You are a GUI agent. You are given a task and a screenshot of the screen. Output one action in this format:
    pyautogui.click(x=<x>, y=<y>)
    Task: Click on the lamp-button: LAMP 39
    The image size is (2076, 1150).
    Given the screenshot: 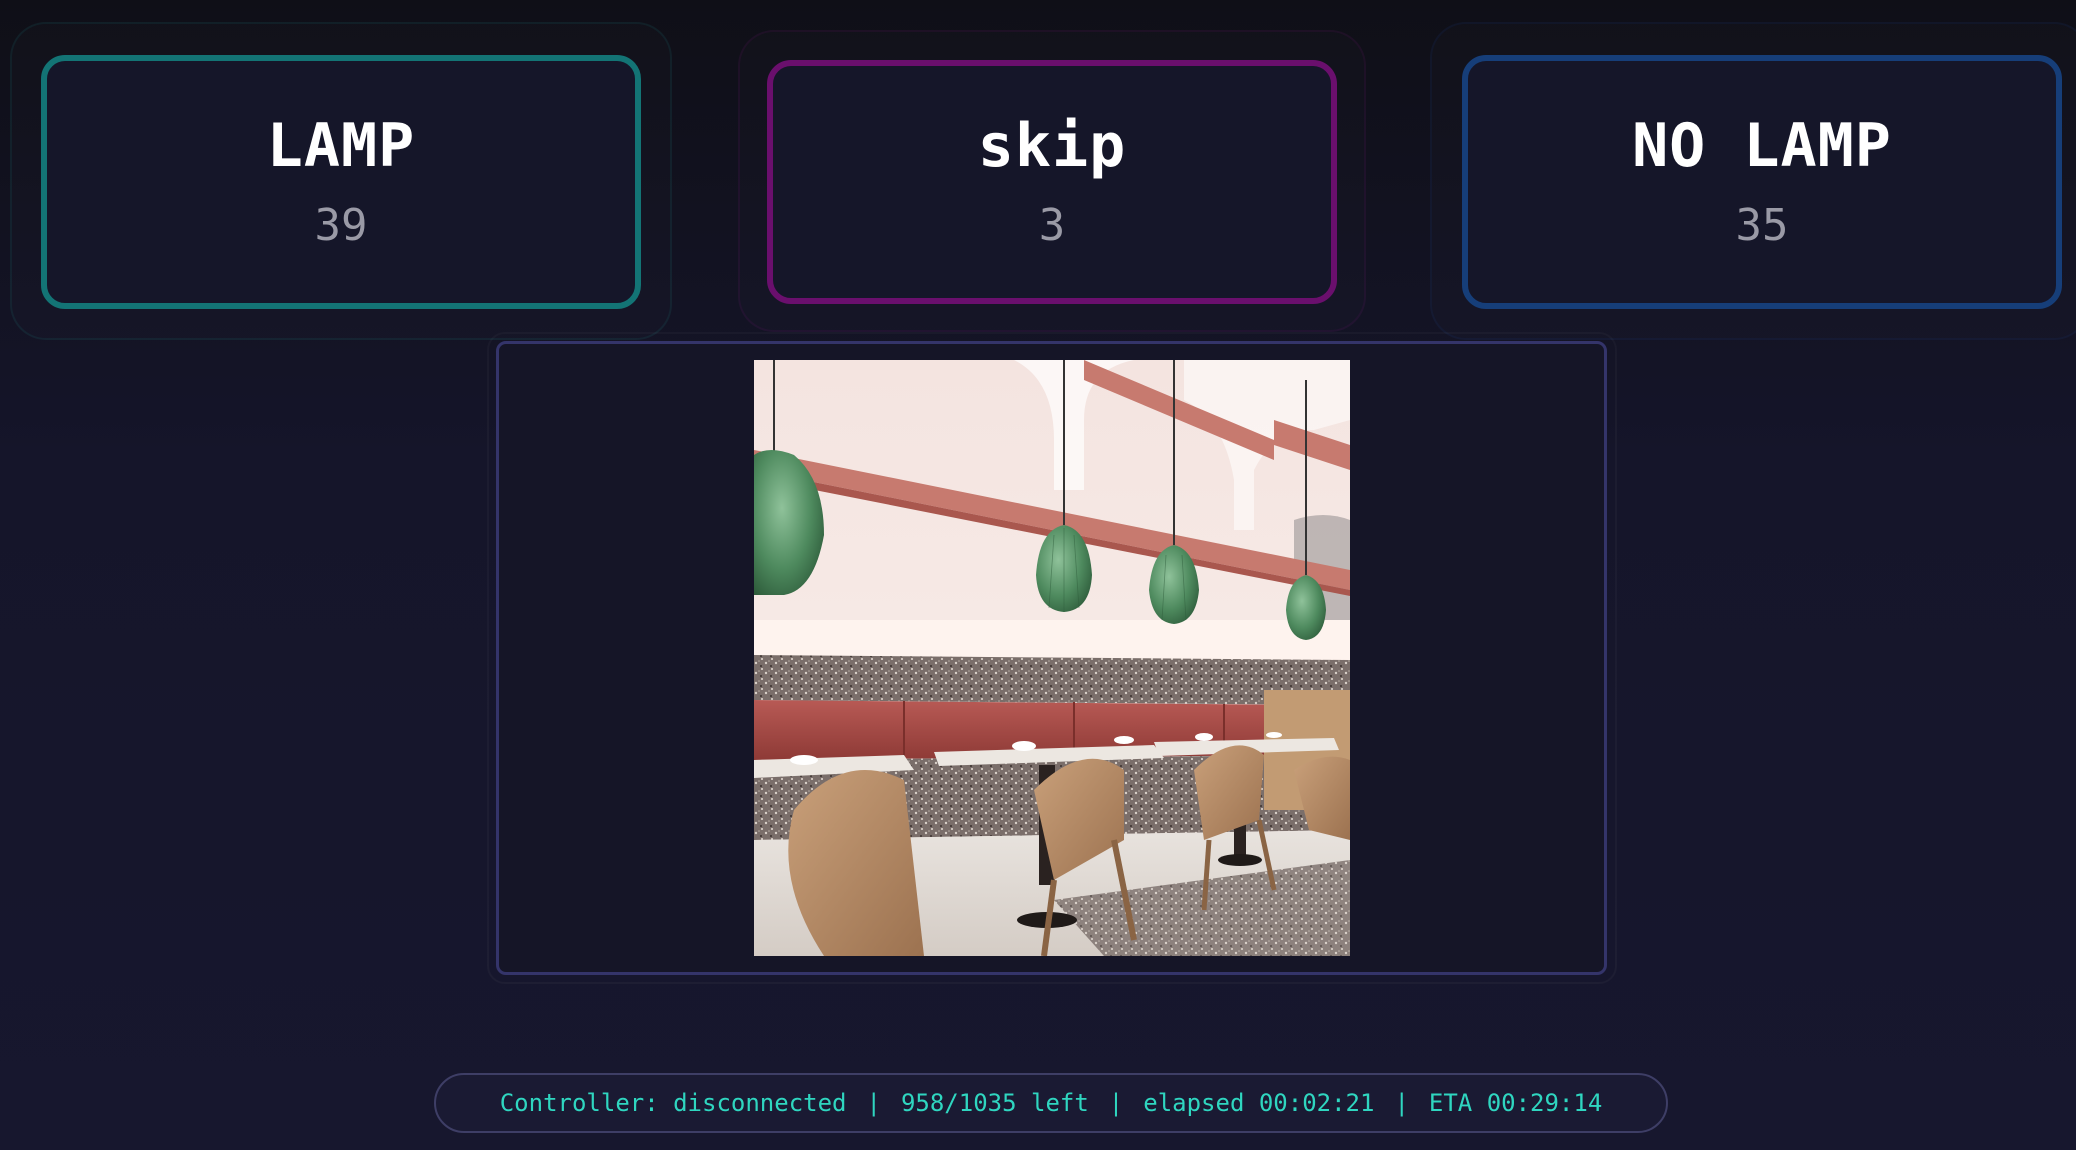 What is the action you would take?
    pyautogui.click(x=341, y=182)
    